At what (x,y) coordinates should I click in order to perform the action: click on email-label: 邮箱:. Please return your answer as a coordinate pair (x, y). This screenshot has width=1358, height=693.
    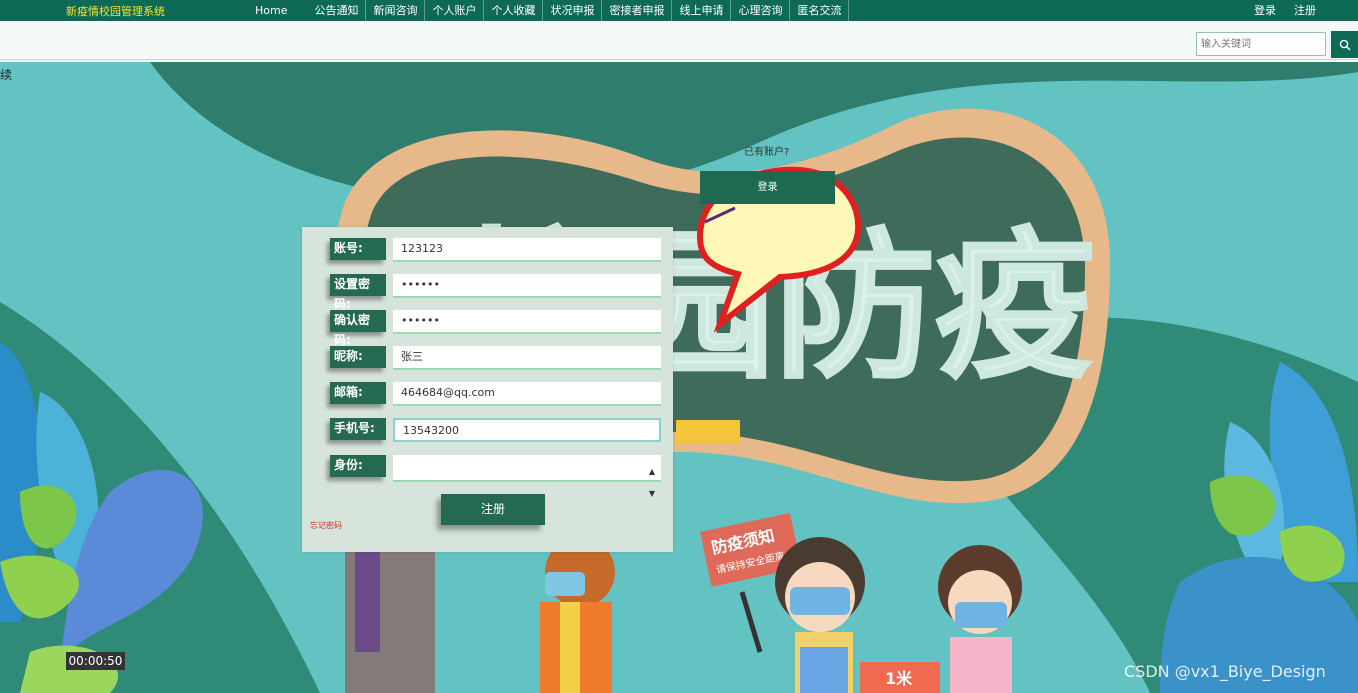
    Looking at the image, I should click on (358, 393).